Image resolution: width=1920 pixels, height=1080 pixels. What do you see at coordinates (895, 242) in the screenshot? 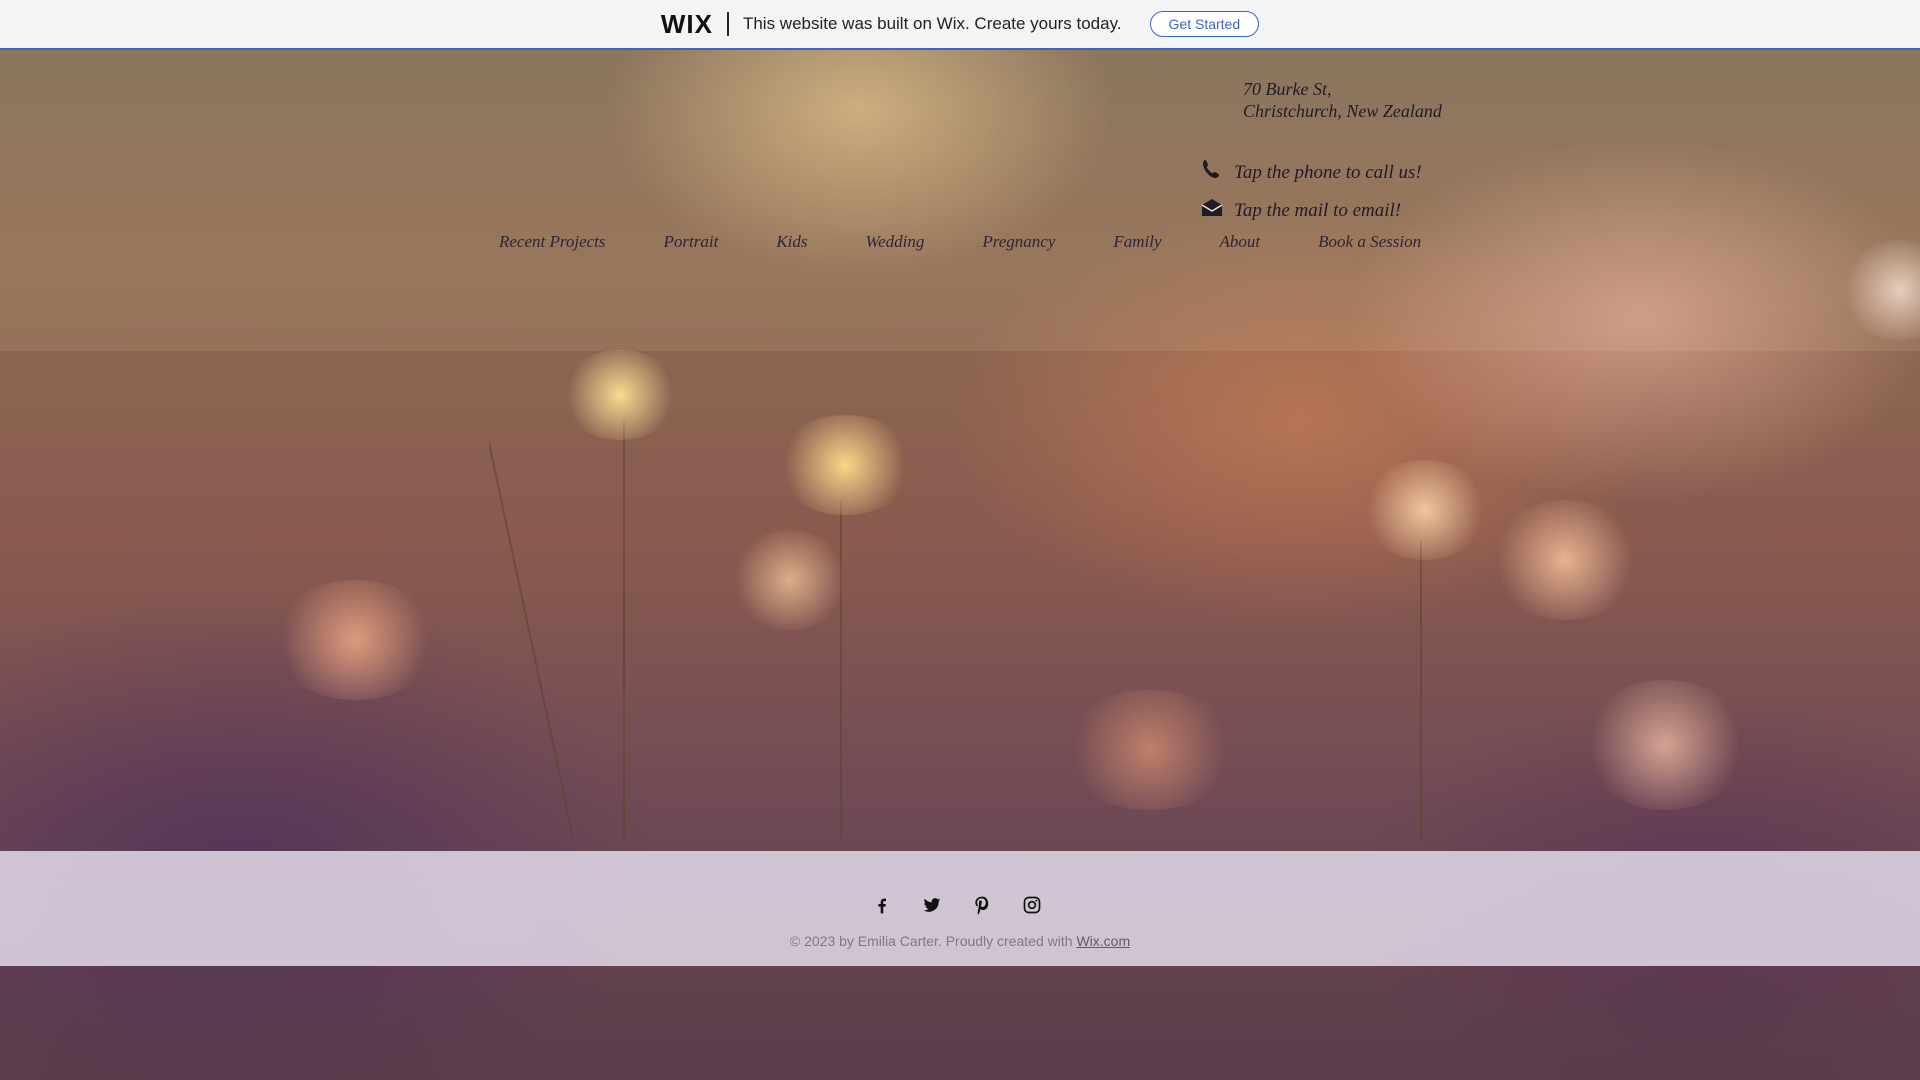
I see `nav-item-wedding: Wedding` at bounding box center [895, 242].